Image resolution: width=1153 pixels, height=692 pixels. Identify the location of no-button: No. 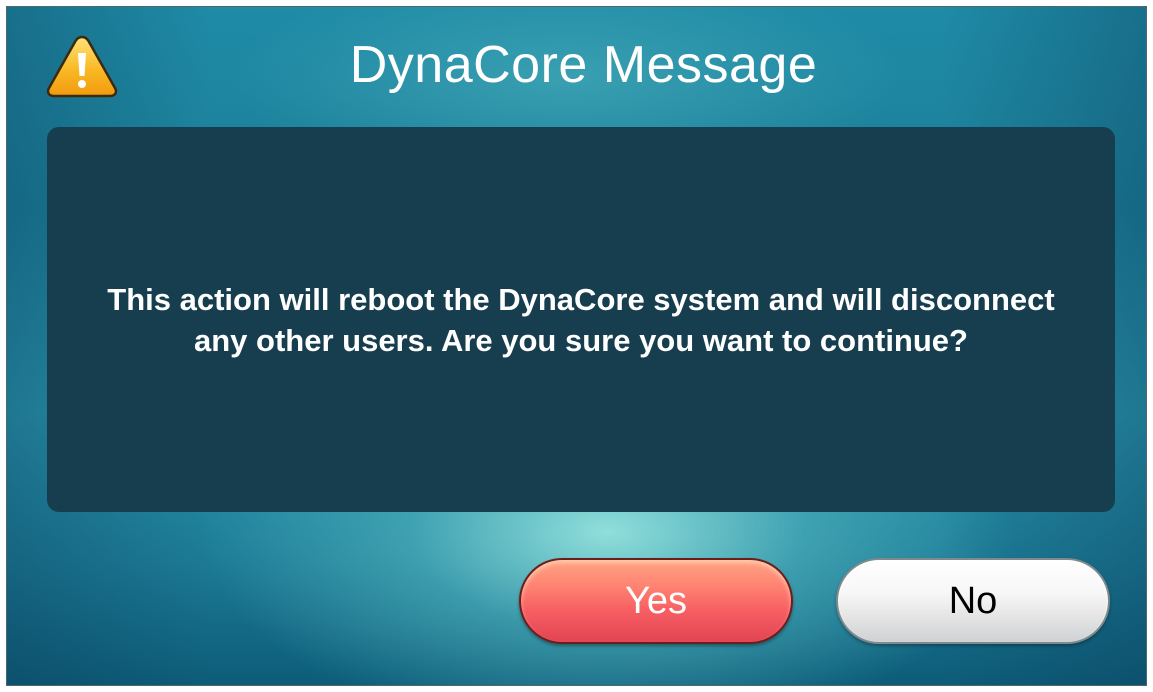
(973, 601).